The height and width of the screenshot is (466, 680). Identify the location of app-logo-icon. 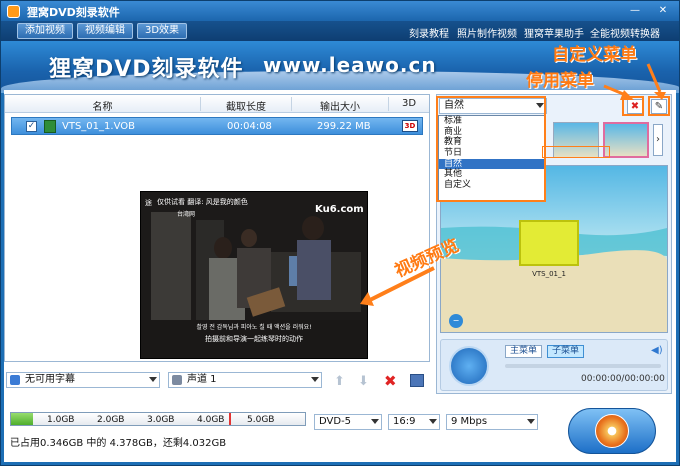
(13, 11).